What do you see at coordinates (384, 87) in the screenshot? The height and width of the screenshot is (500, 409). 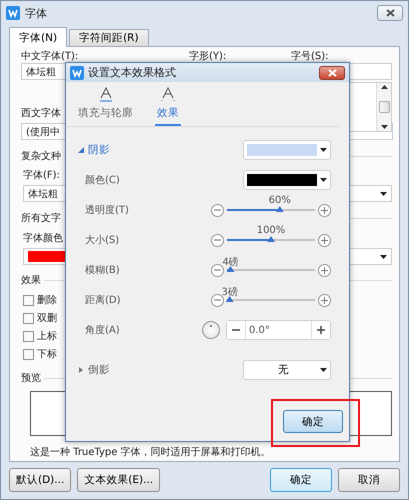 I see `scroll-up-icon` at bounding box center [384, 87].